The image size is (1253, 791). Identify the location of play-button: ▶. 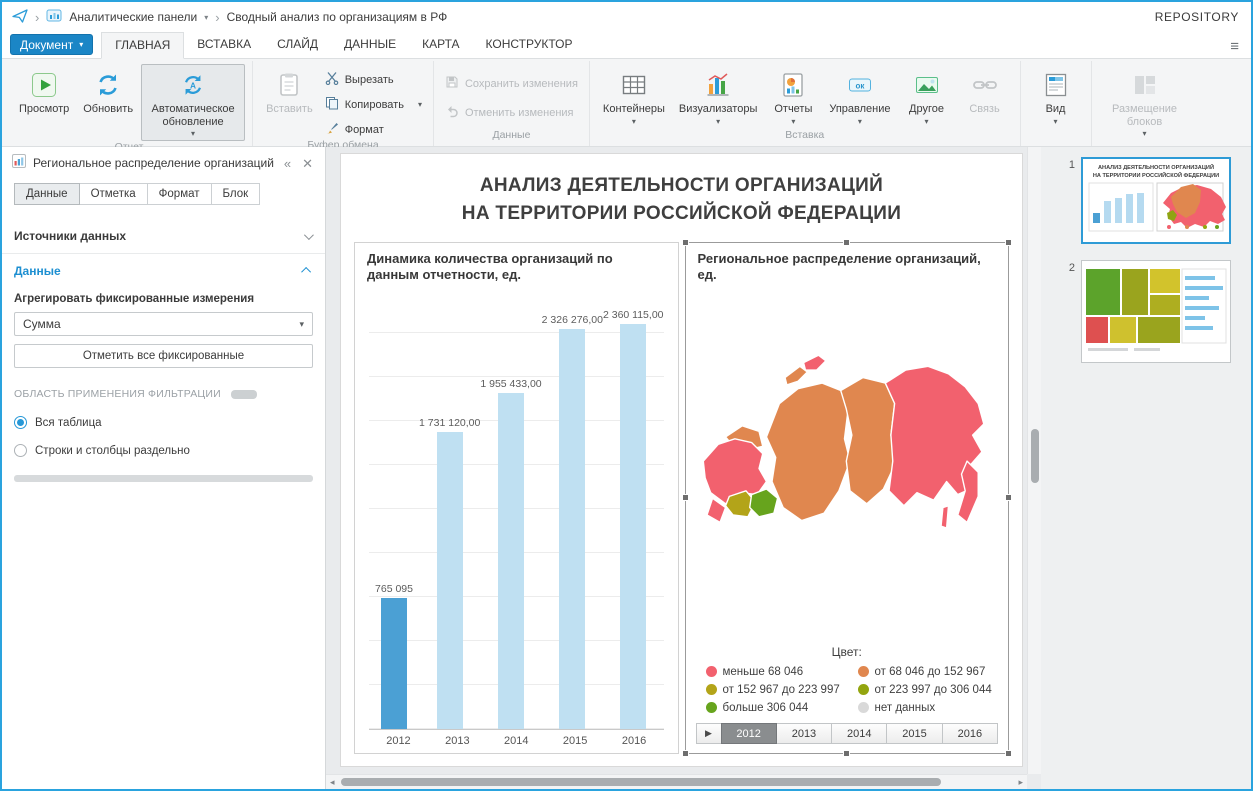
(708, 733).